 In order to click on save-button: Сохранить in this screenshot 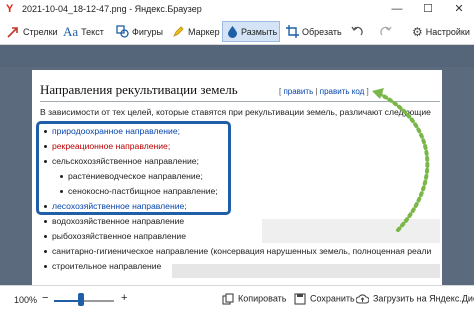, I will do `click(324, 299)`.